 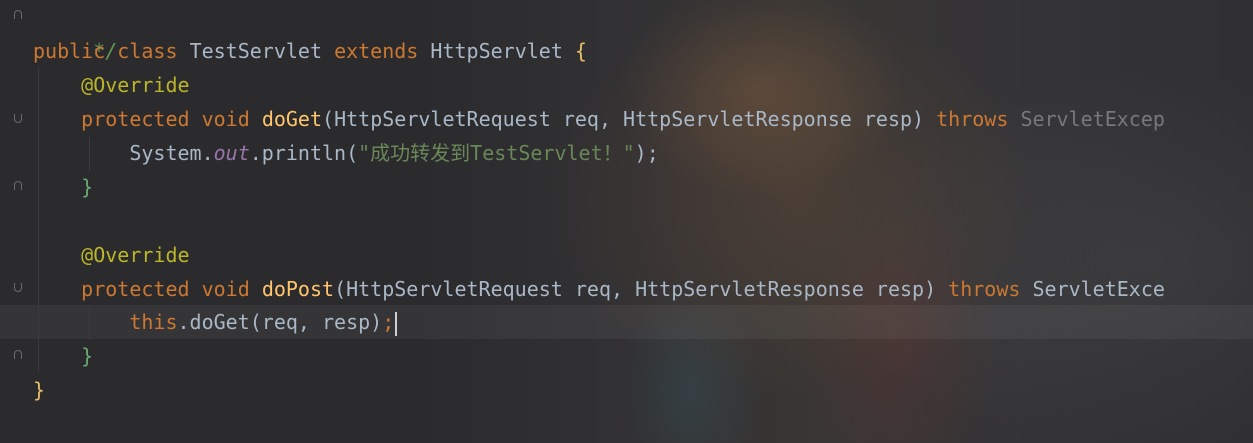 What do you see at coordinates (496, 51) in the screenshot?
I see `parent-class-name: HttpServlet` at bounding box center [496, 51].